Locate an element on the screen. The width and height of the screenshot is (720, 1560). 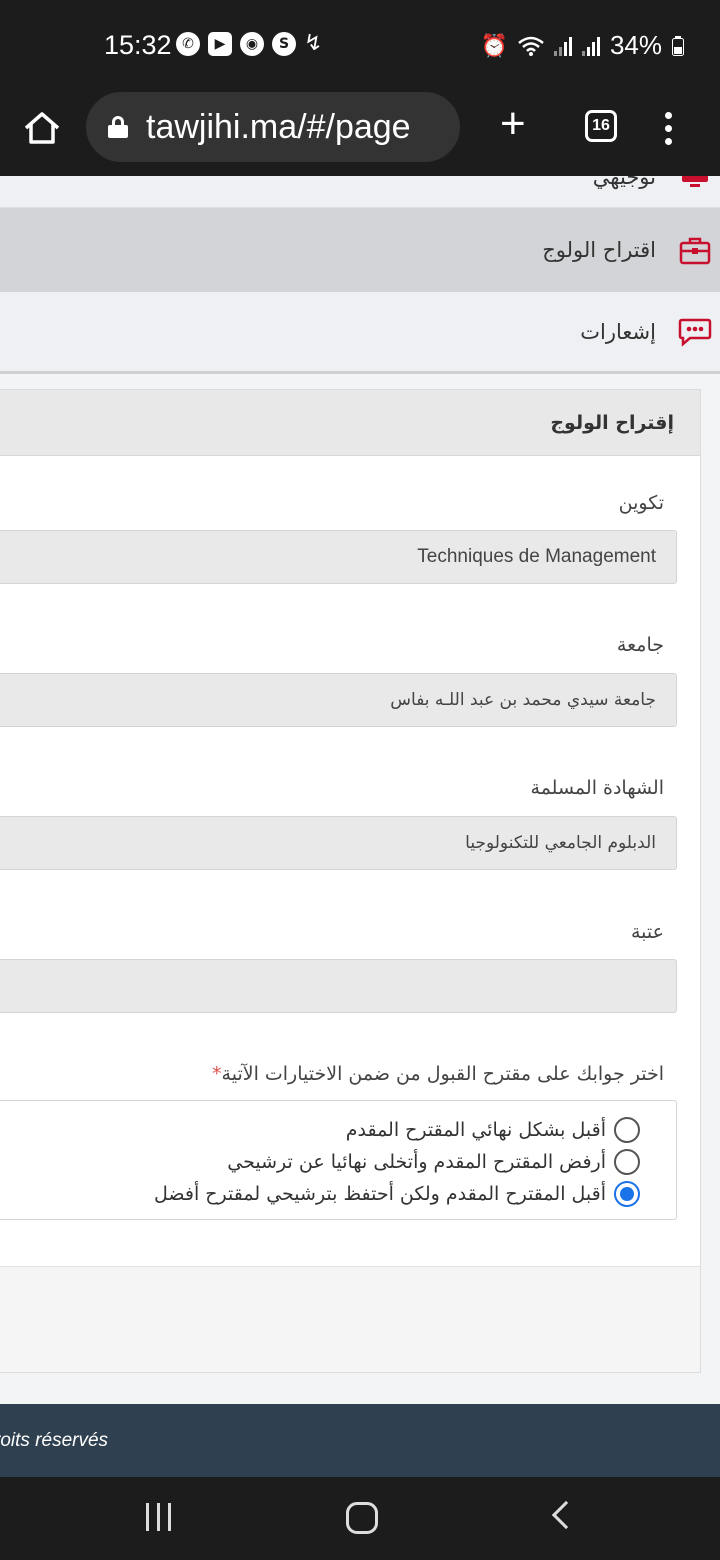
system-status: ⏰ 34% is located at coordinates (582, 45).